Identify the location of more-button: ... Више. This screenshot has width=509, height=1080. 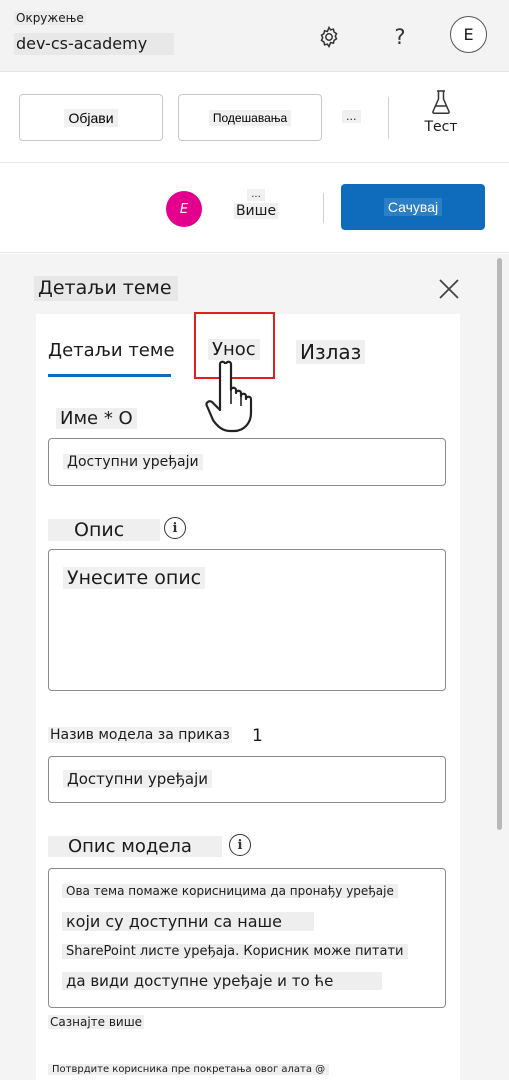
(256, 204).